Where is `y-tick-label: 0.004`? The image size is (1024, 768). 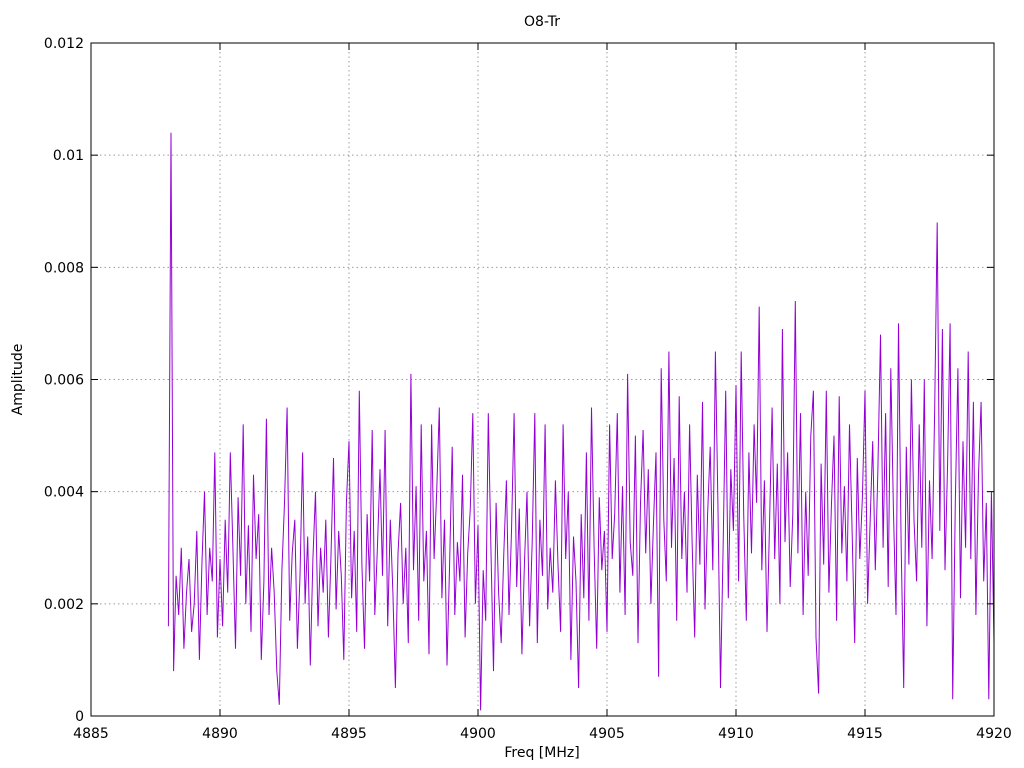
y-tick-label: 0.004 is located at coordinates (64, 493).